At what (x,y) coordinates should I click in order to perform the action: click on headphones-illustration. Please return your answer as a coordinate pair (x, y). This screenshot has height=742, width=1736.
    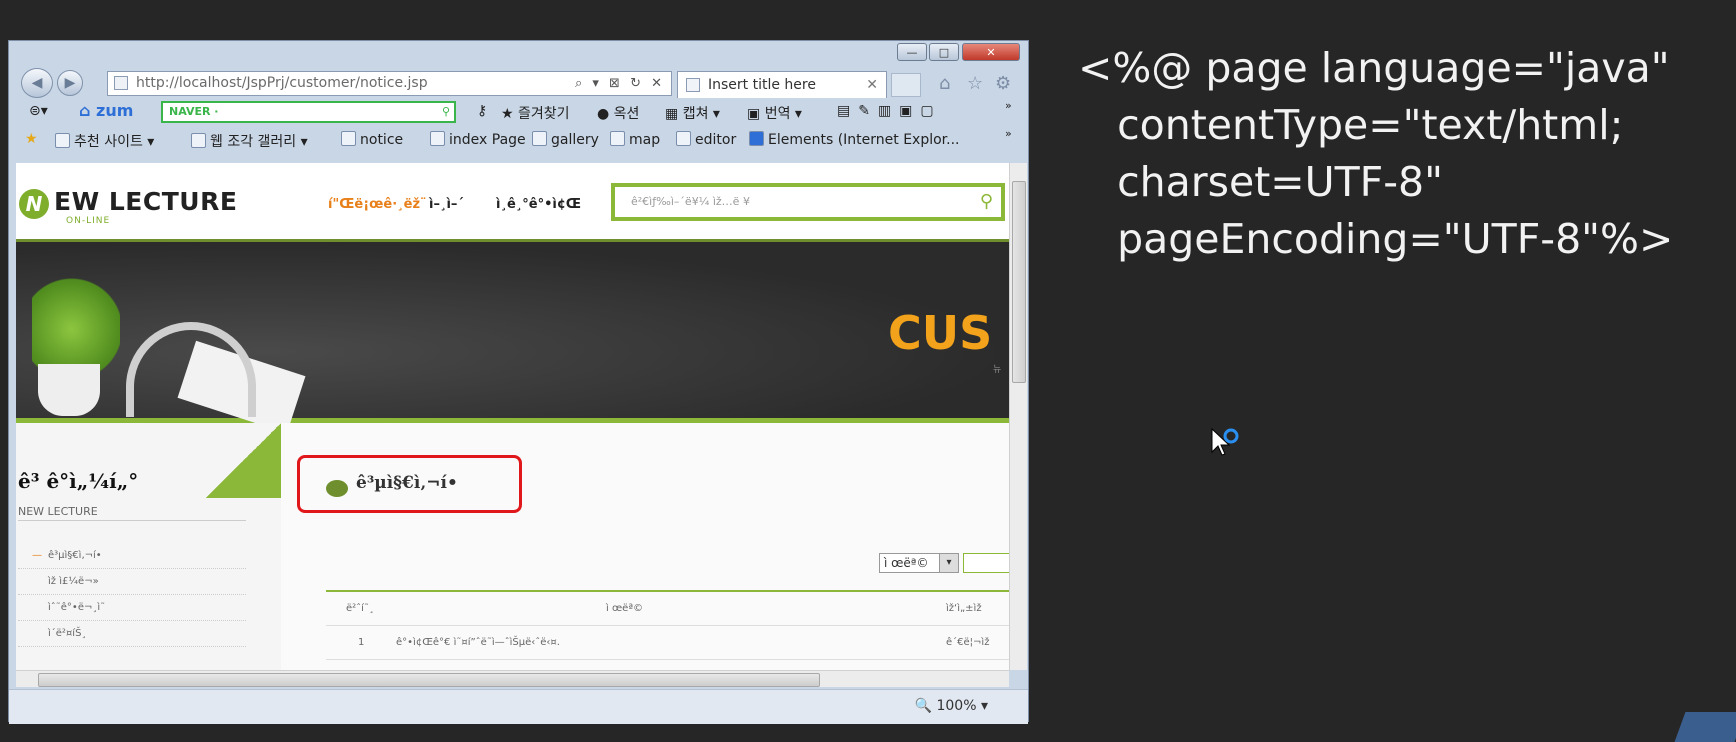
    Looking at the image, I should click on (191, 369).